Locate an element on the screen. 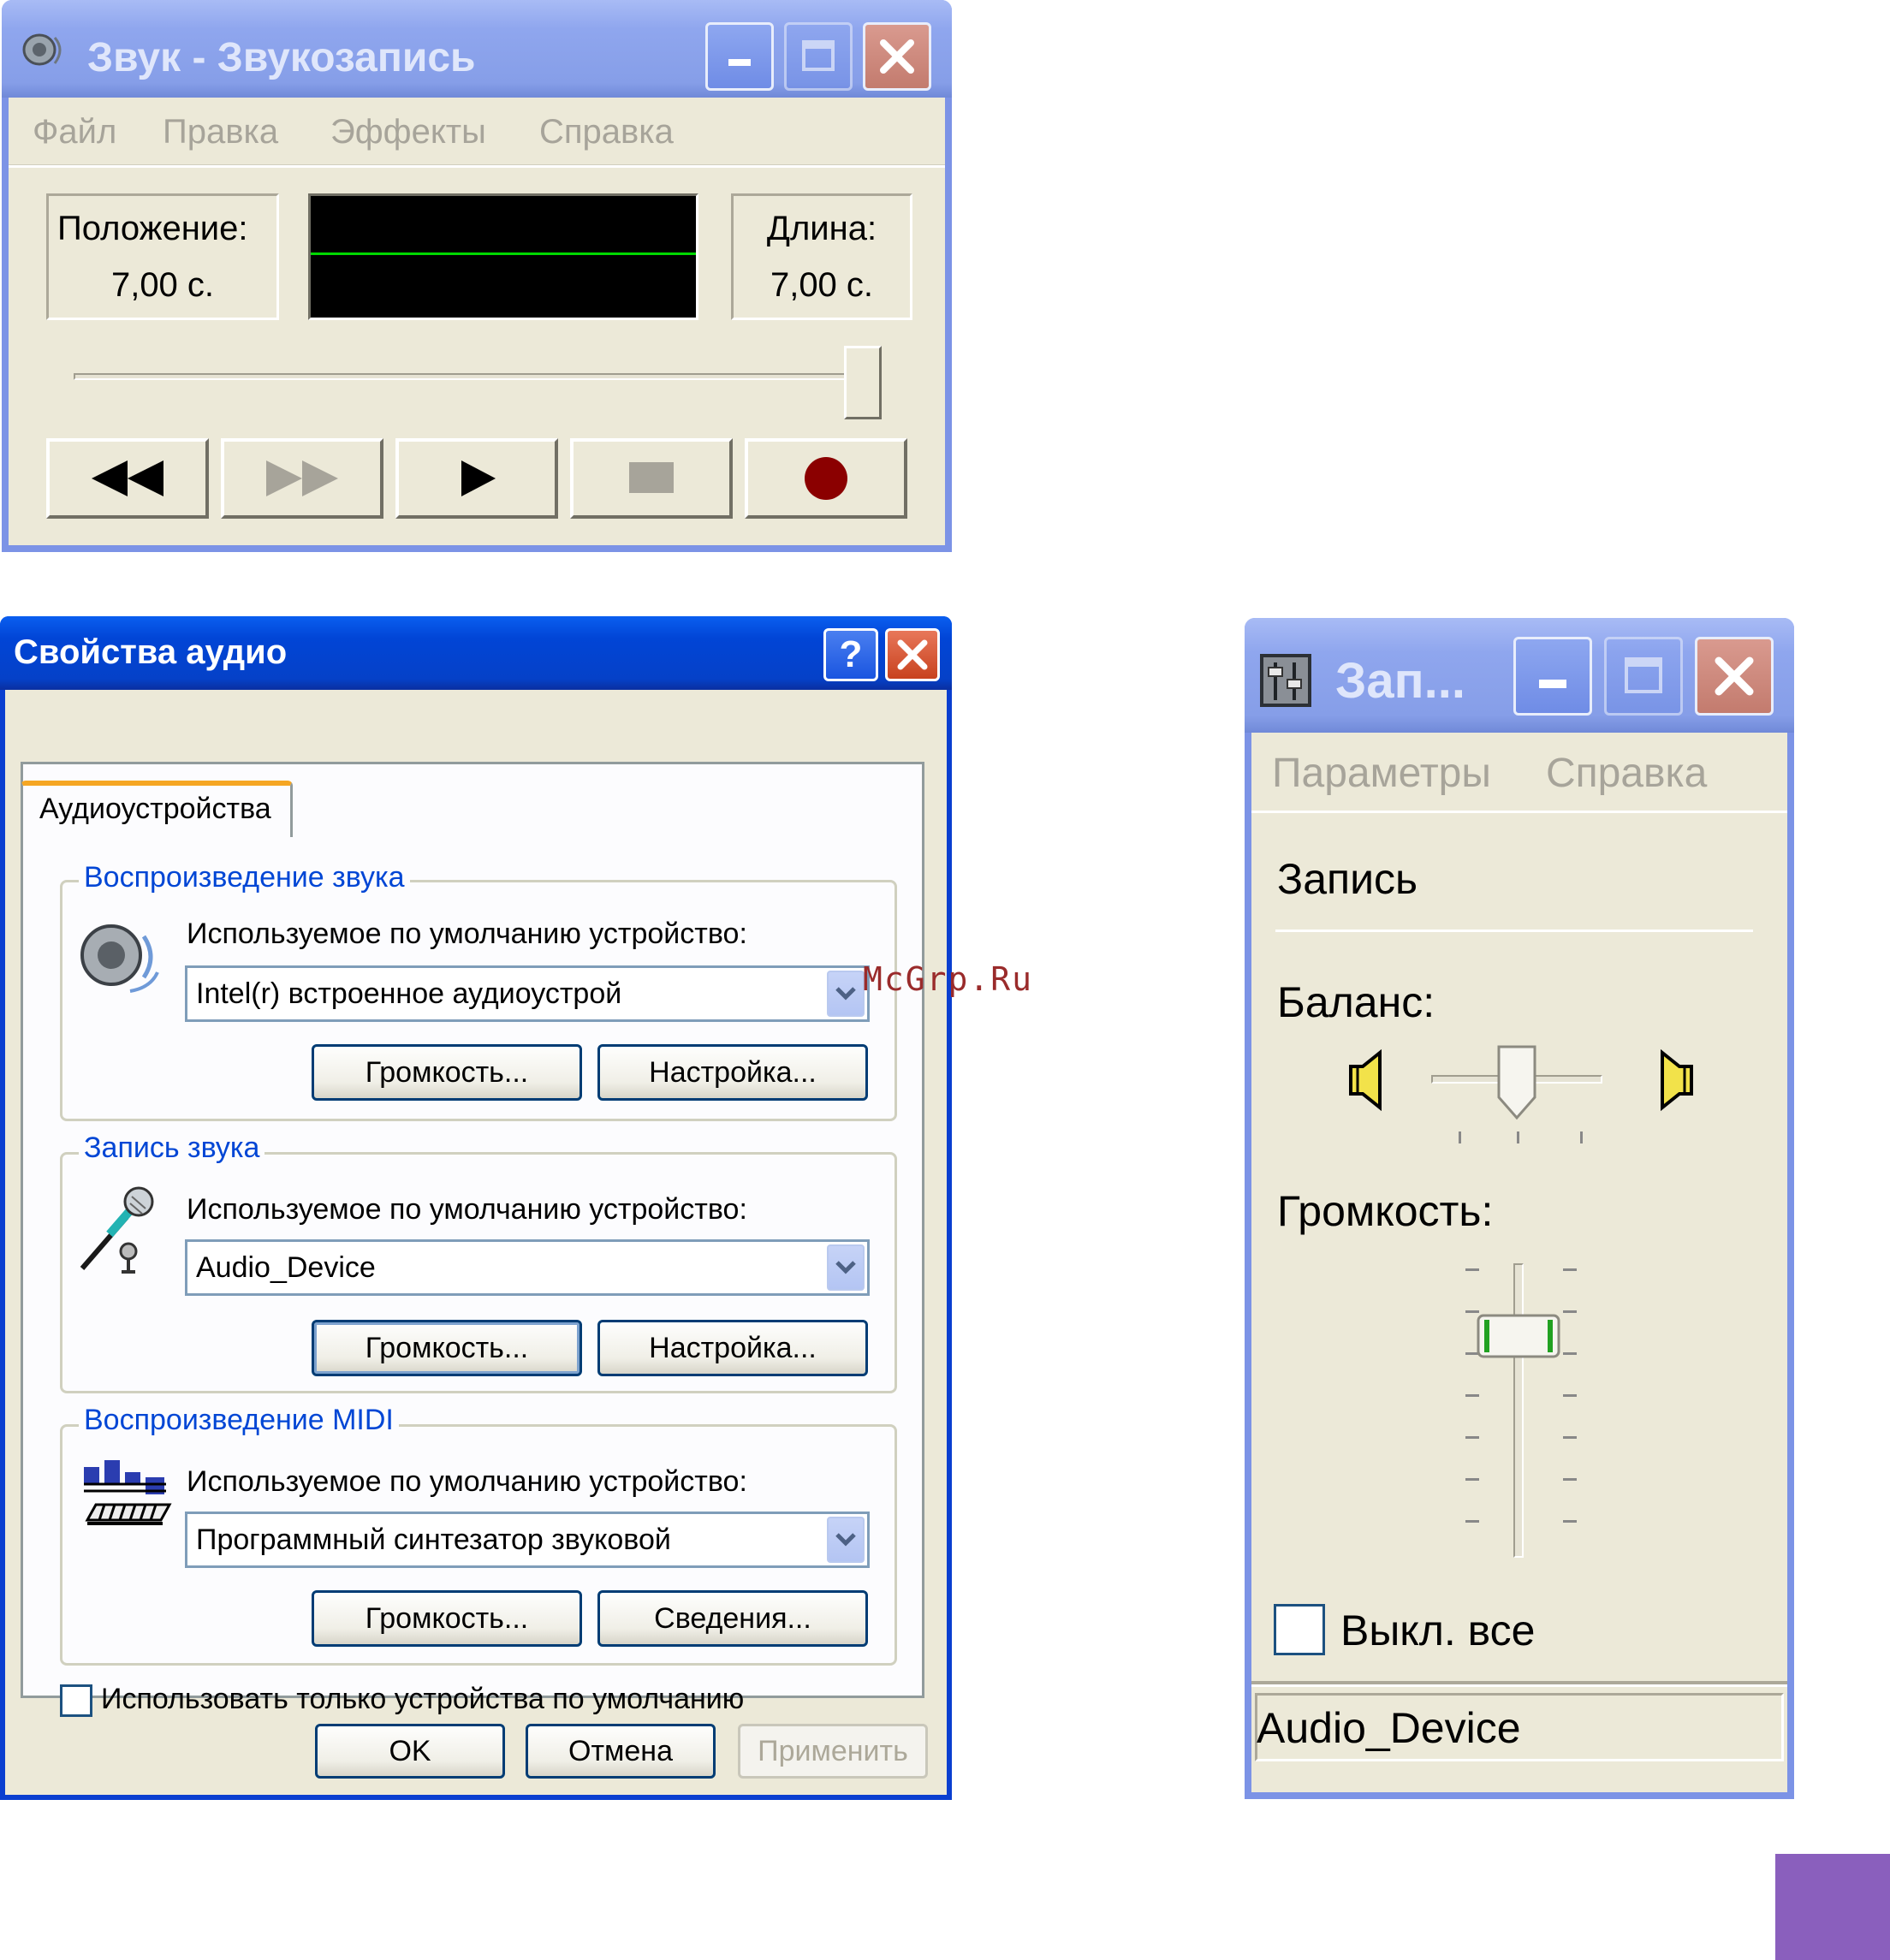 This screenshot has width=1890, height=1960. balance-label: Баланс: is located at coordinates (1356, 1002).